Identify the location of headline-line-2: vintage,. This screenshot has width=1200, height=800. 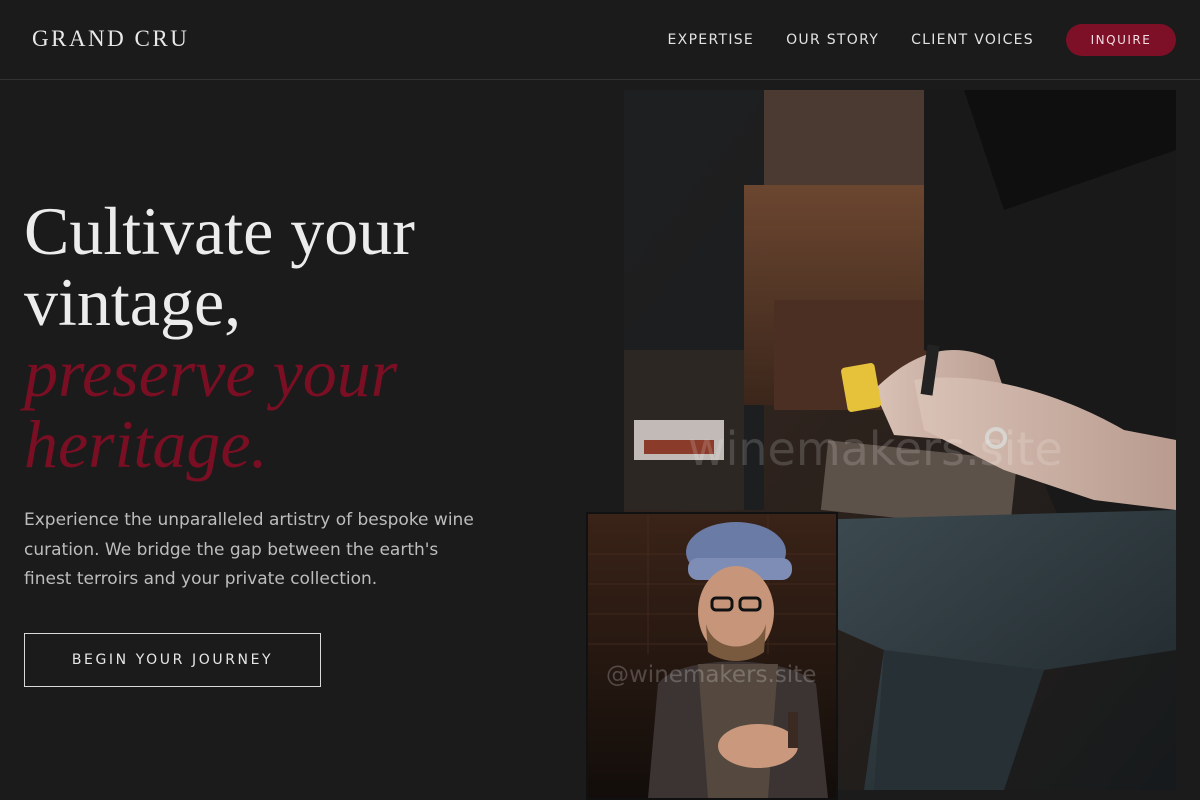
(133, 302).